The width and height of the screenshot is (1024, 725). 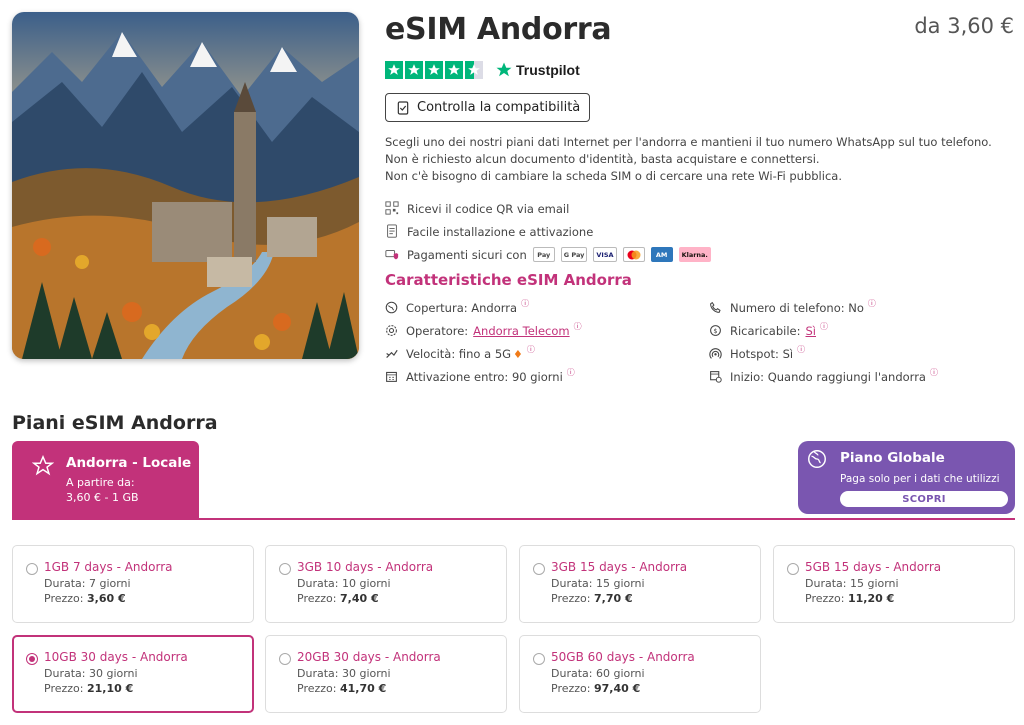 I want to click on trustpilot-label: Trustpilot, so click(x=548, y=70).